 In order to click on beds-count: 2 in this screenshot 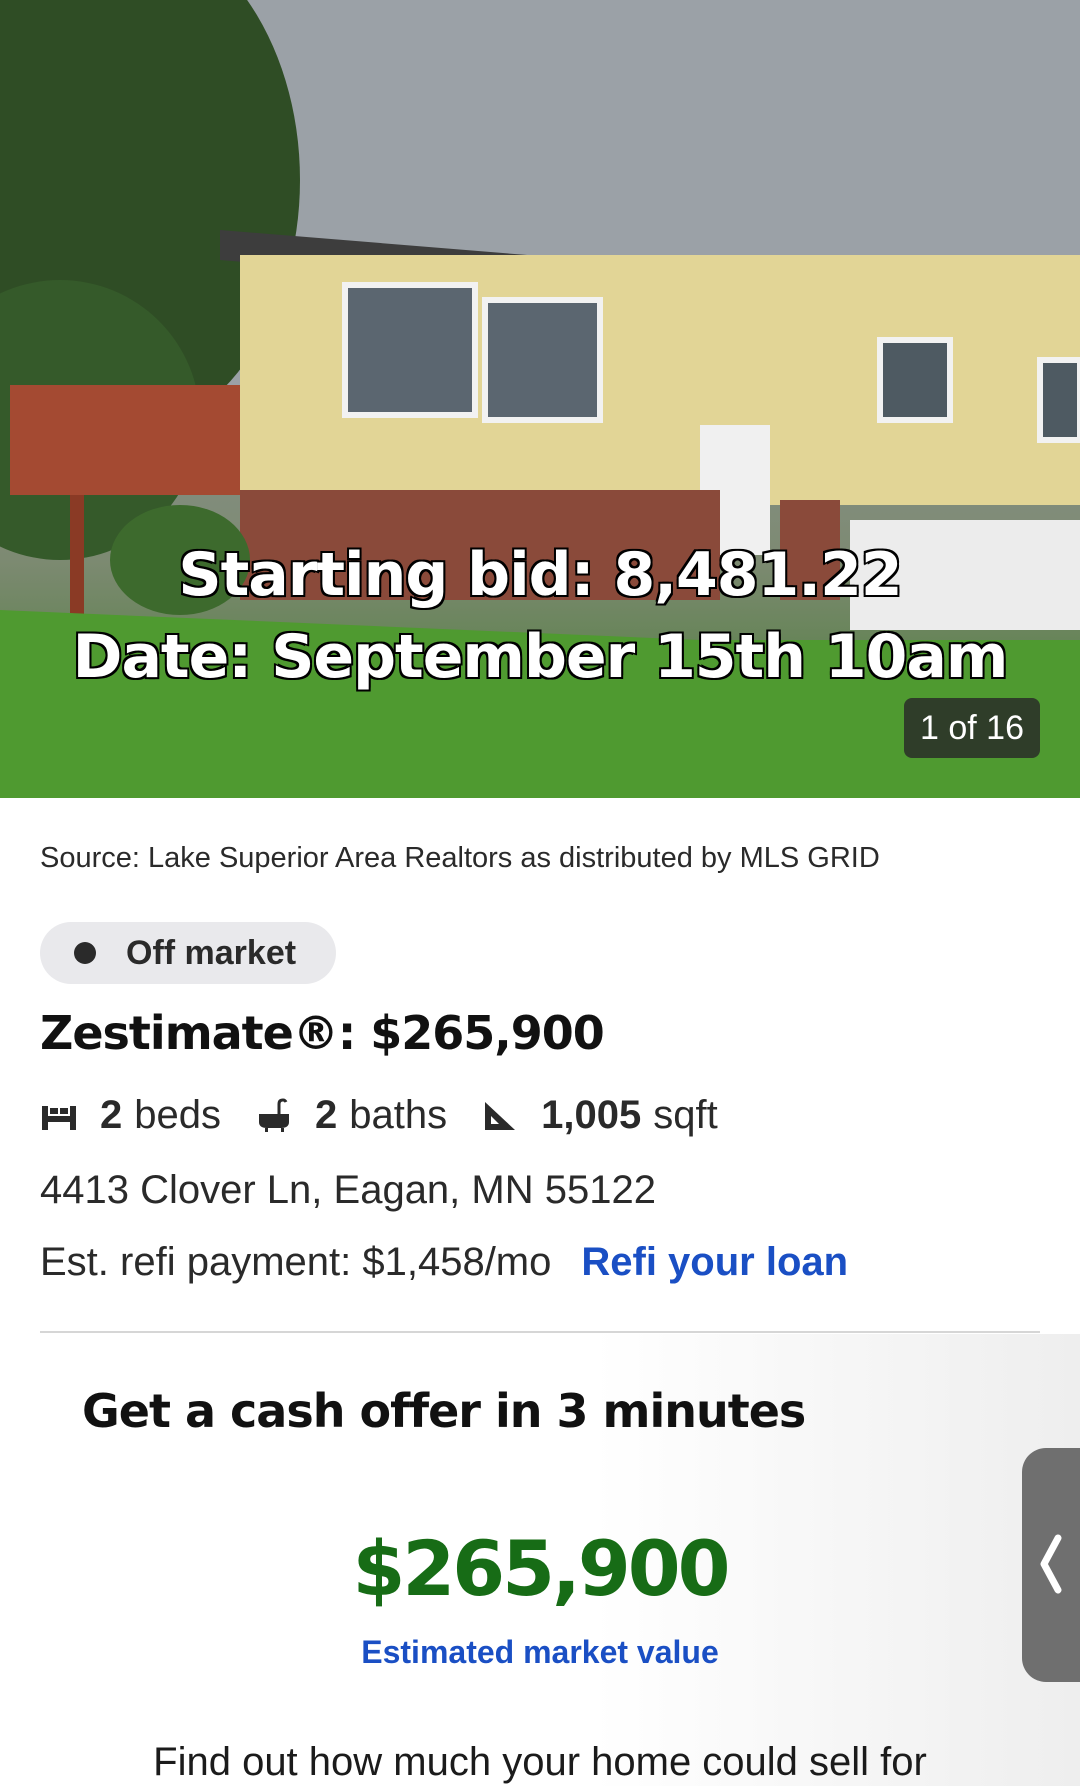, I will do `click(111, 1114)`.